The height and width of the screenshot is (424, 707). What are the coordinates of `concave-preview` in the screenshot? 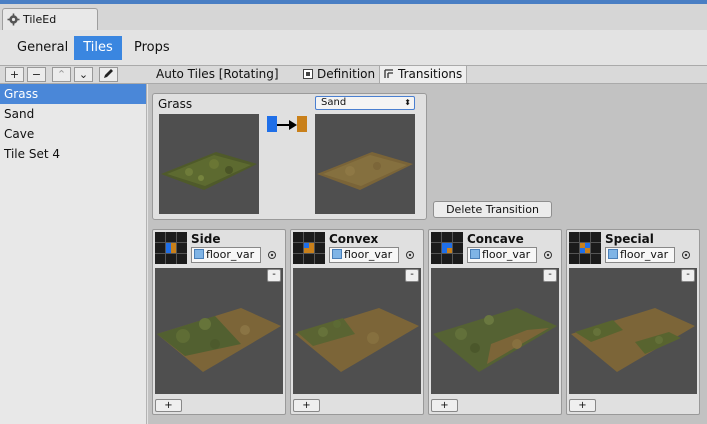 It's located at (495, 331).